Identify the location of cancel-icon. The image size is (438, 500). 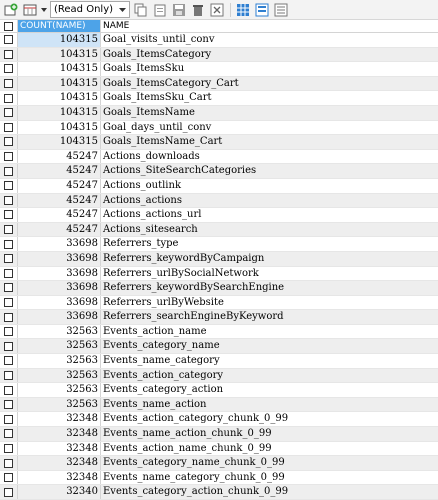
(217, 10).